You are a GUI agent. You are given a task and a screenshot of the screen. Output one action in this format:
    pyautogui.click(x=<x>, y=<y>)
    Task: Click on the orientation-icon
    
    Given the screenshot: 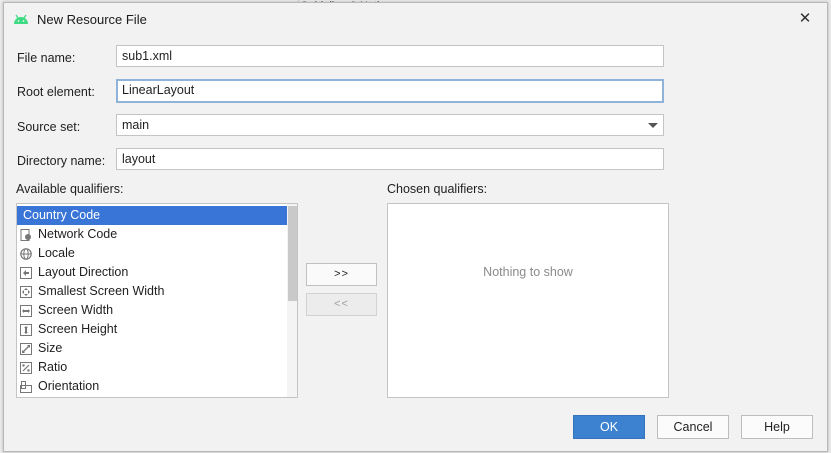 What is the action you would take?
    pyautogui.click(x=26, y=386)
    